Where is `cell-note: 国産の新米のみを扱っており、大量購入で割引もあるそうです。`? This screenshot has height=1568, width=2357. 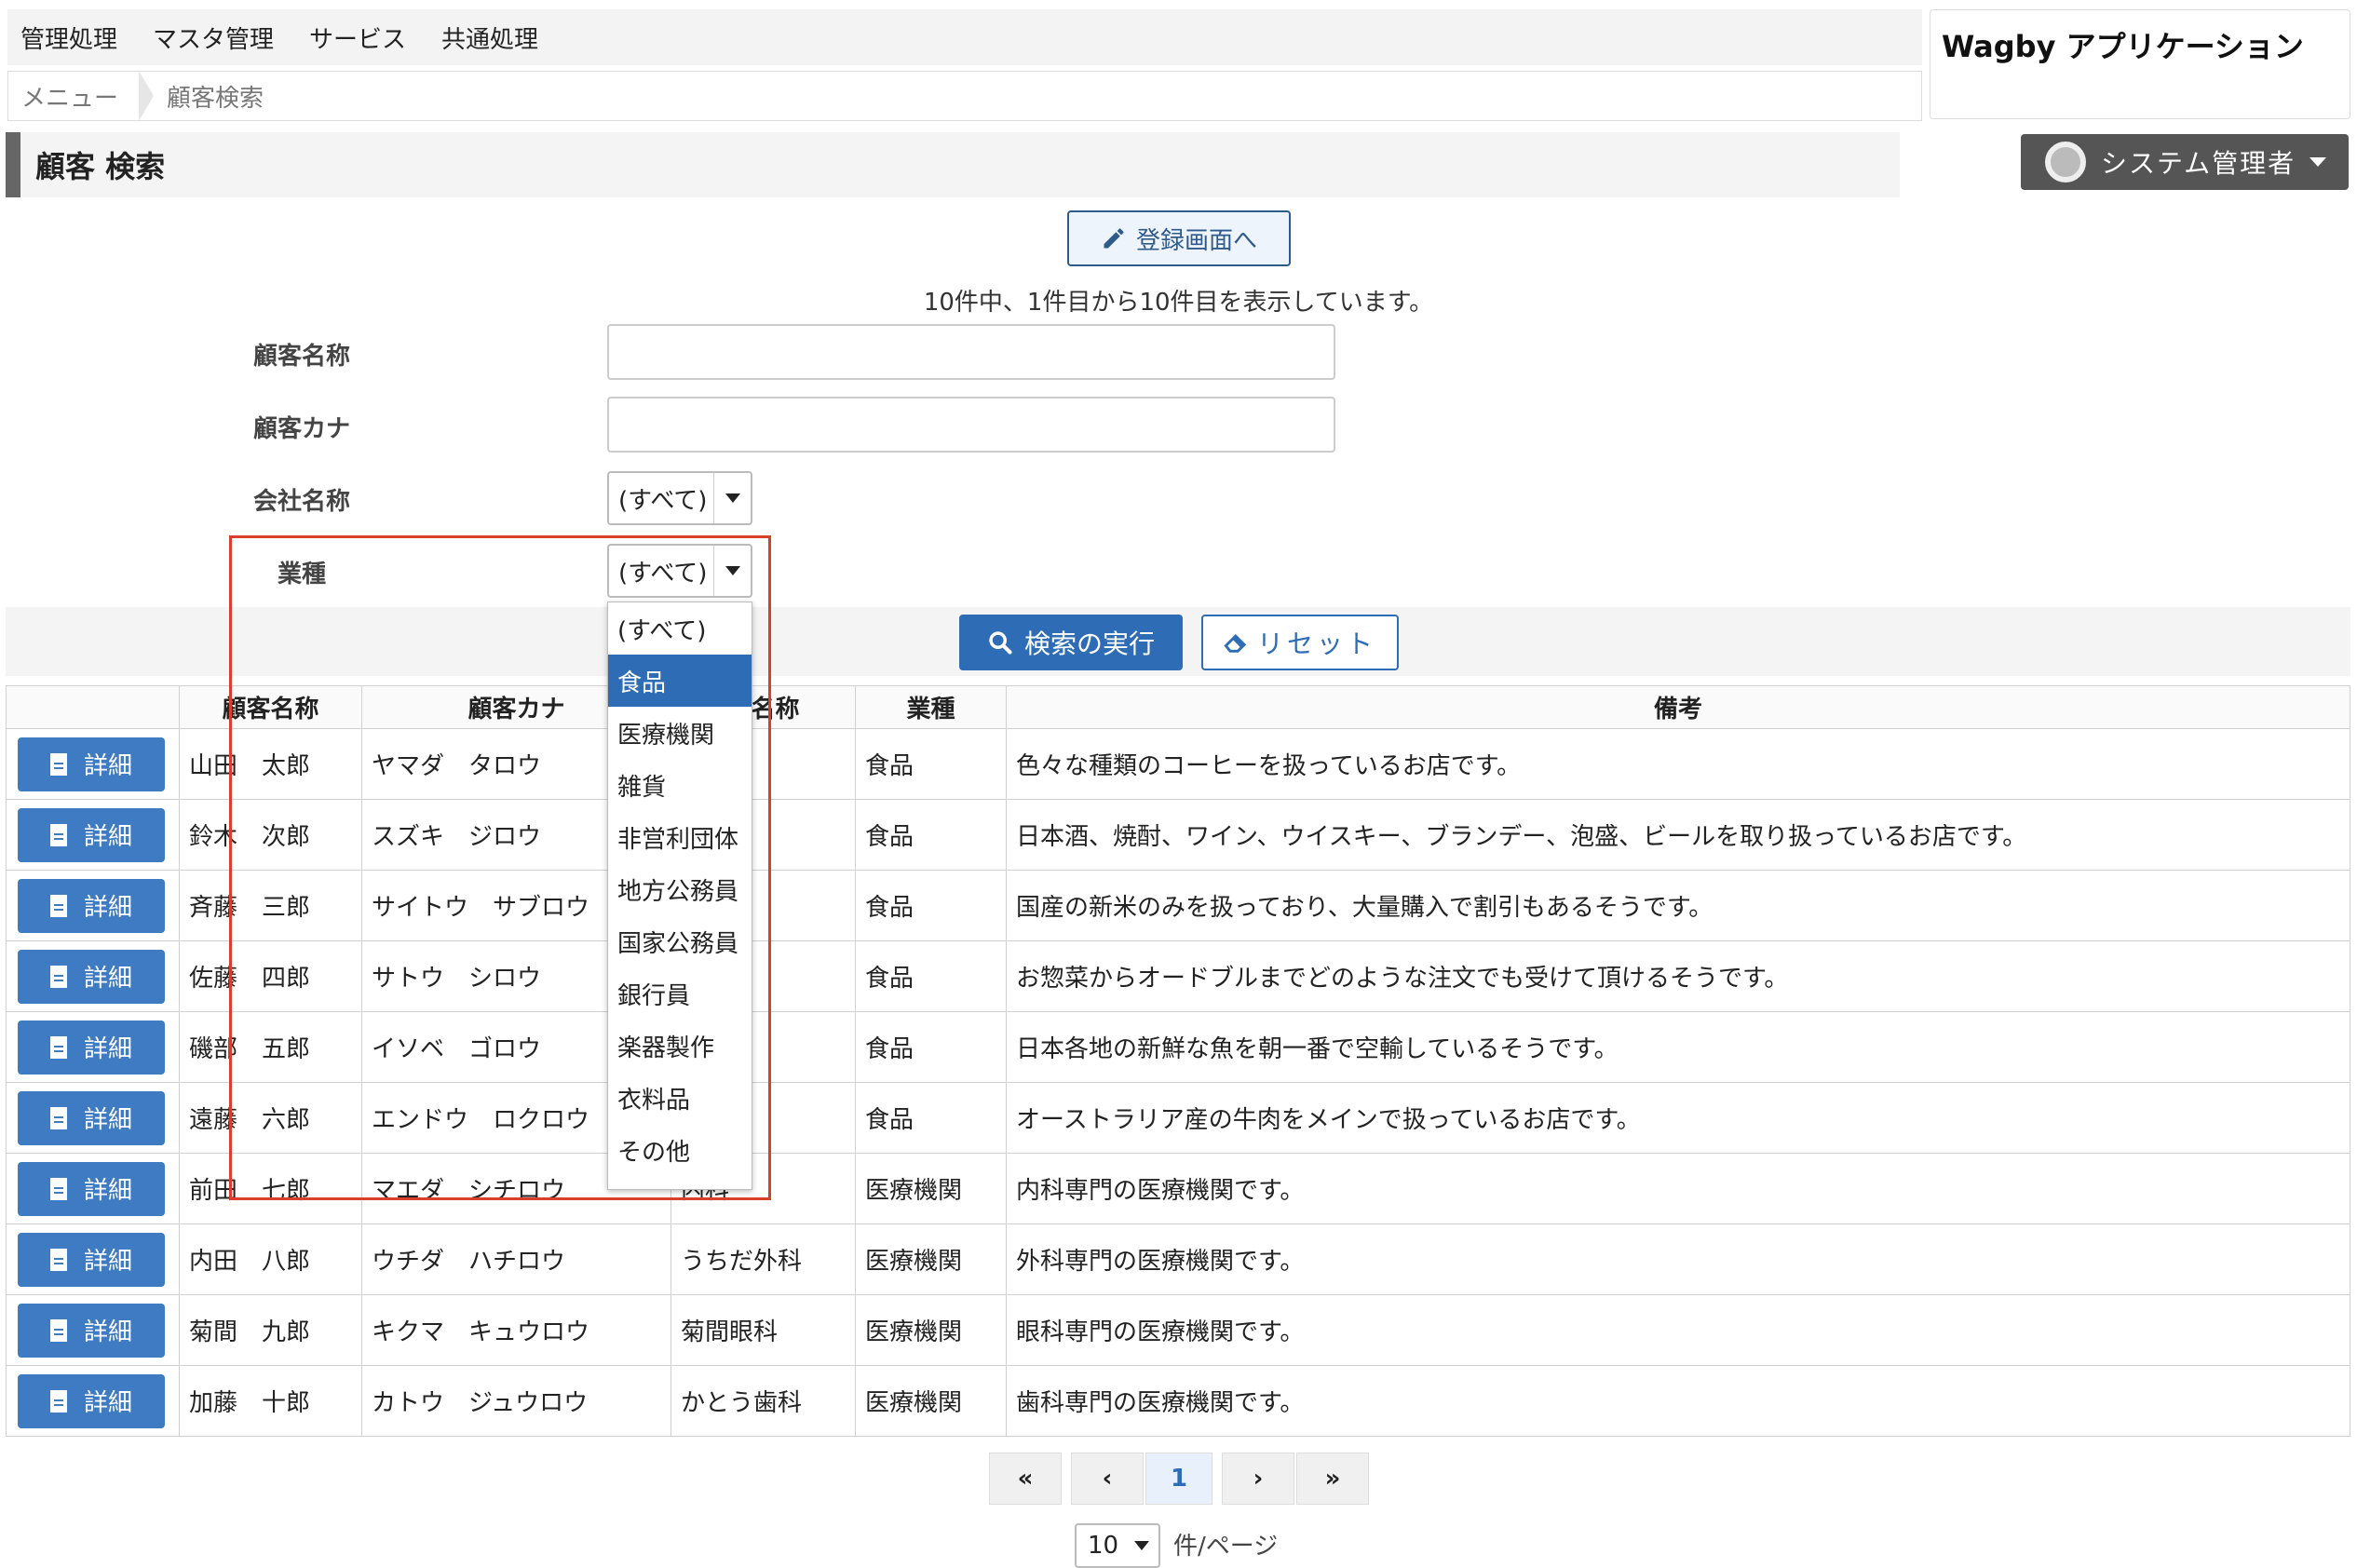
cell-note: 国産の新米のみを扱っており、大量購入で割引もあるそうです。 is located at coordinates (1678, 906).